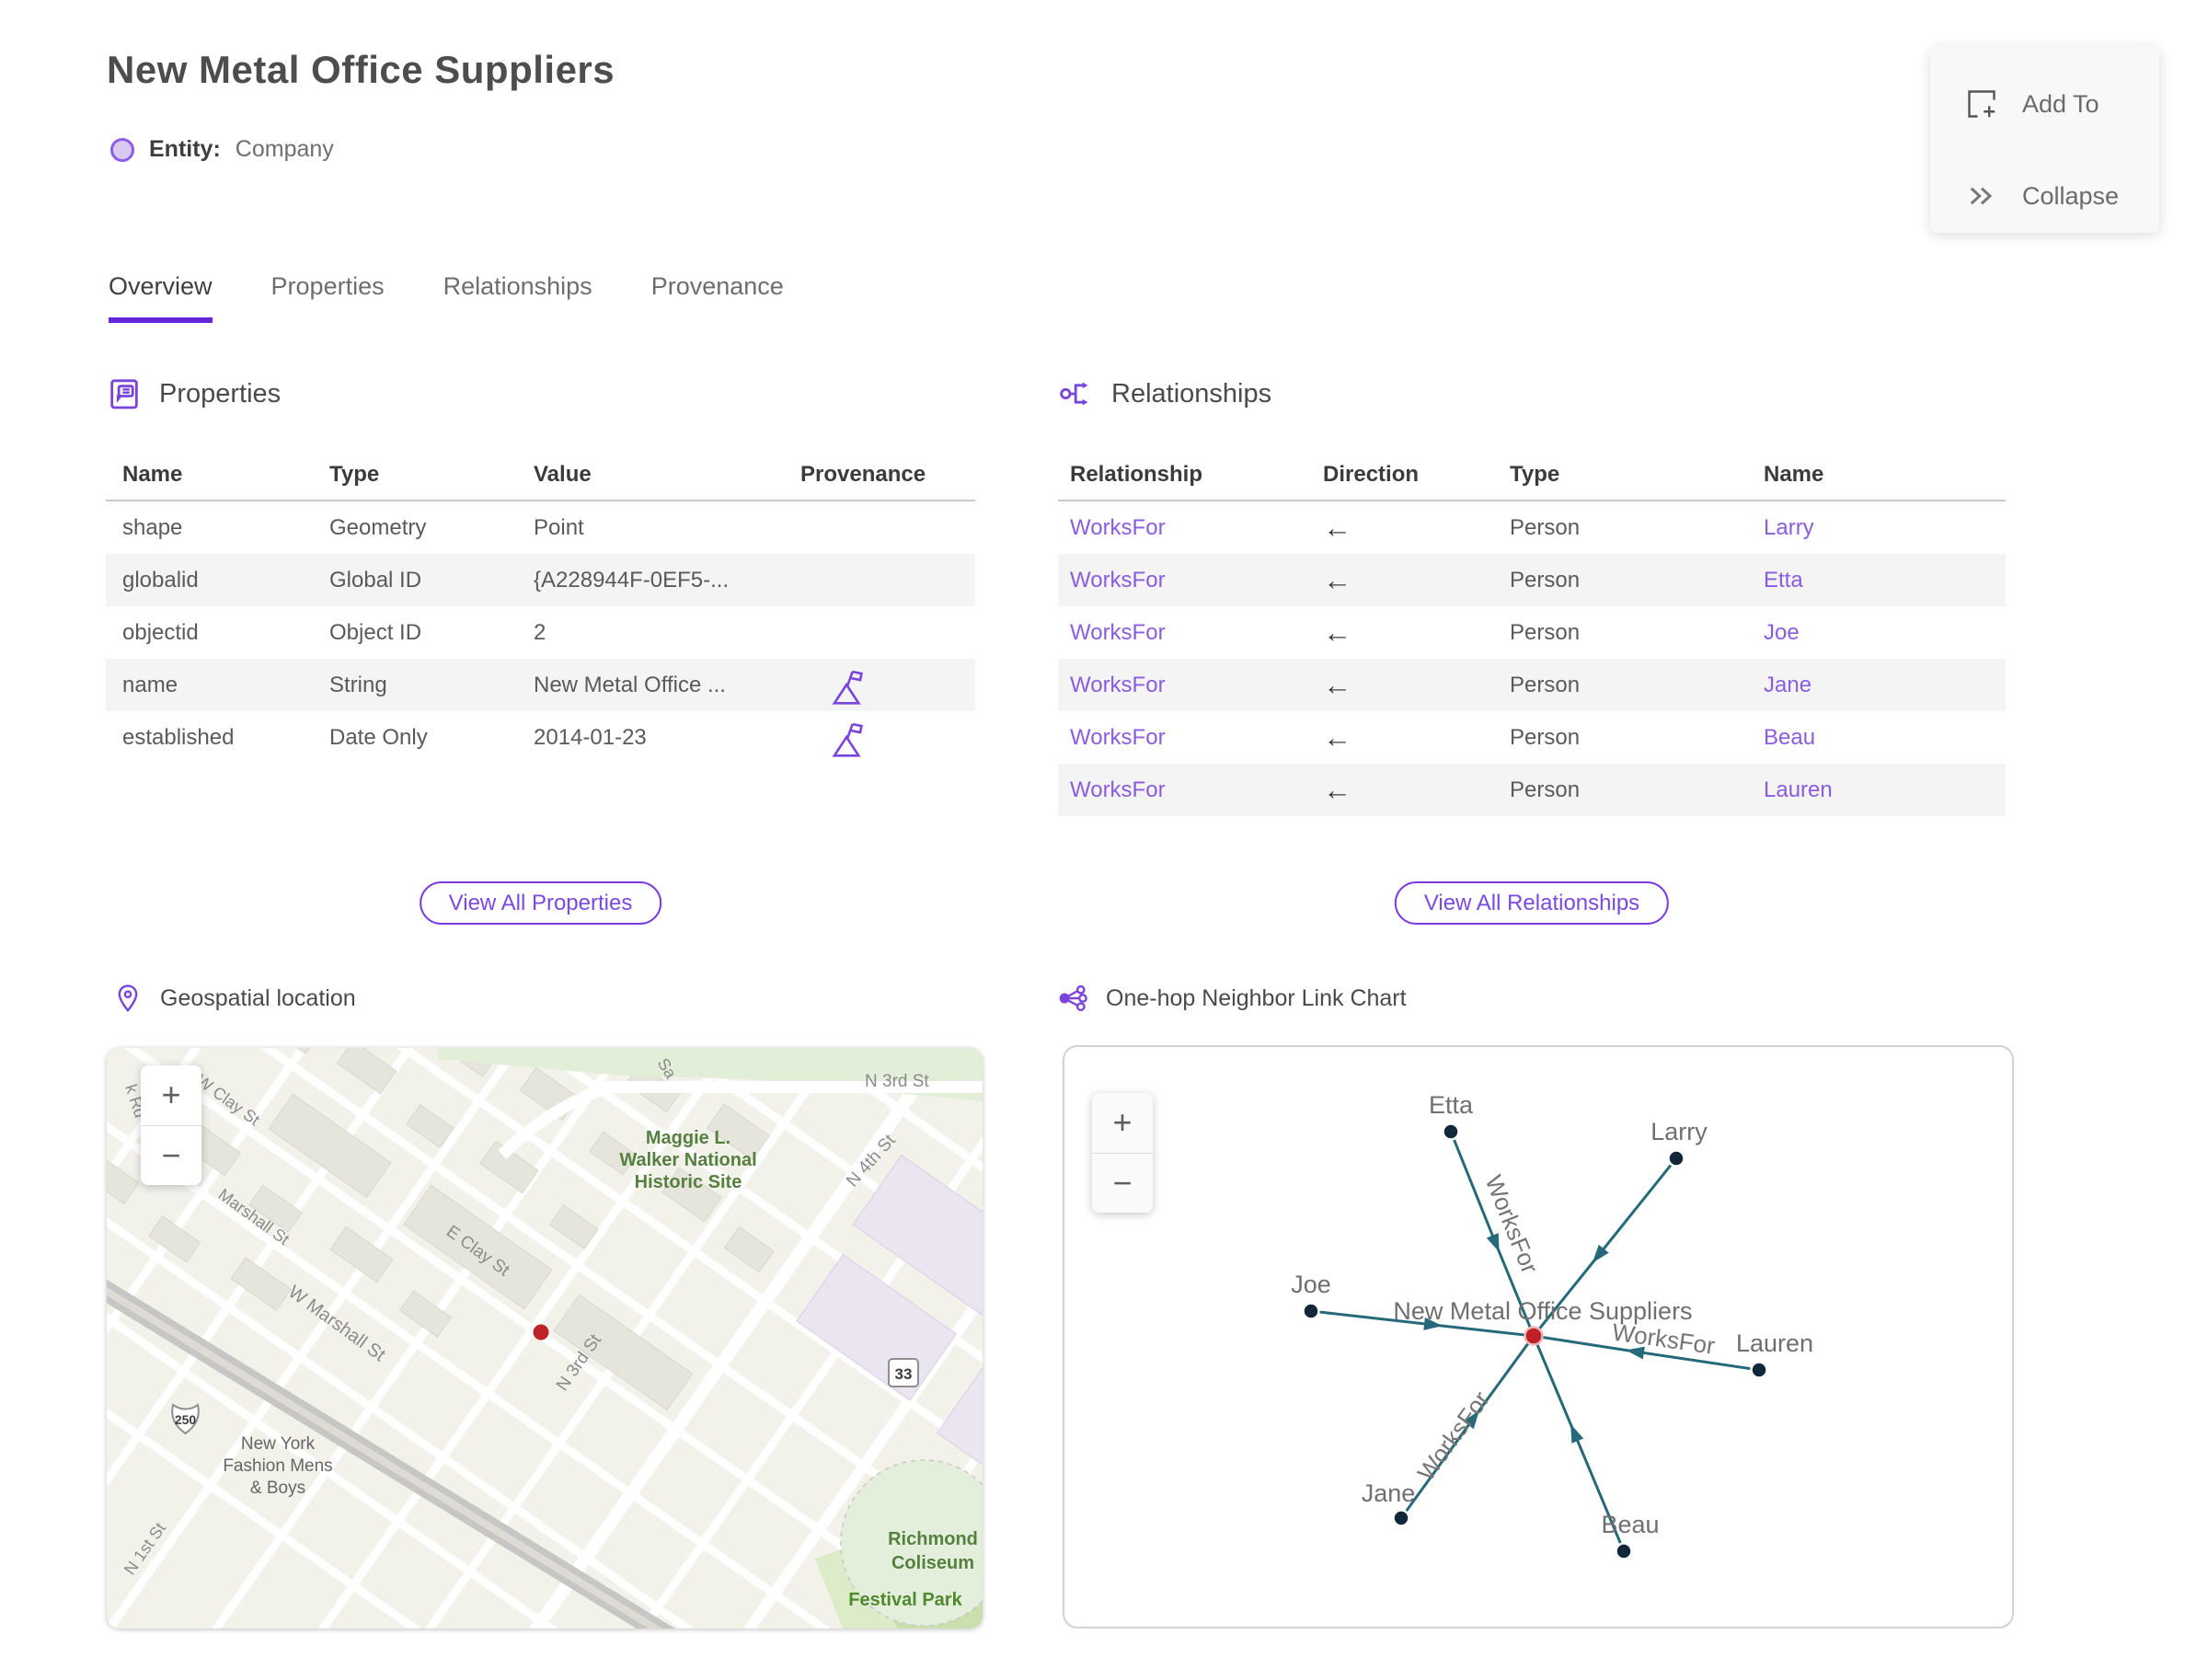 The height and width of the screenshot is (1680, 2208). I want to click on svg-text: Richmond, so click(933, 1539).